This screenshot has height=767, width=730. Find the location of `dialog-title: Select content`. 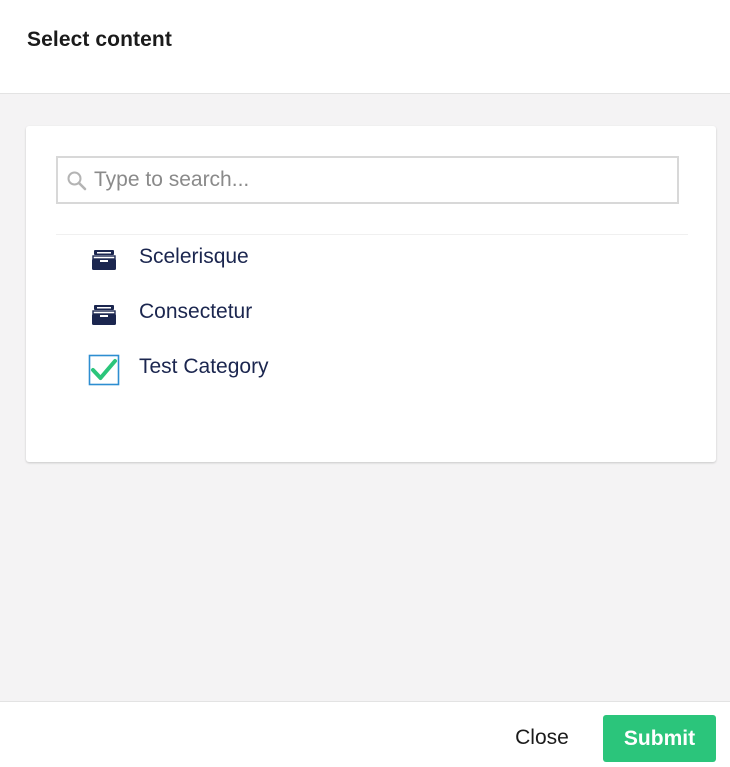

dialog-title: Select content is located at coordinates (99, 39).